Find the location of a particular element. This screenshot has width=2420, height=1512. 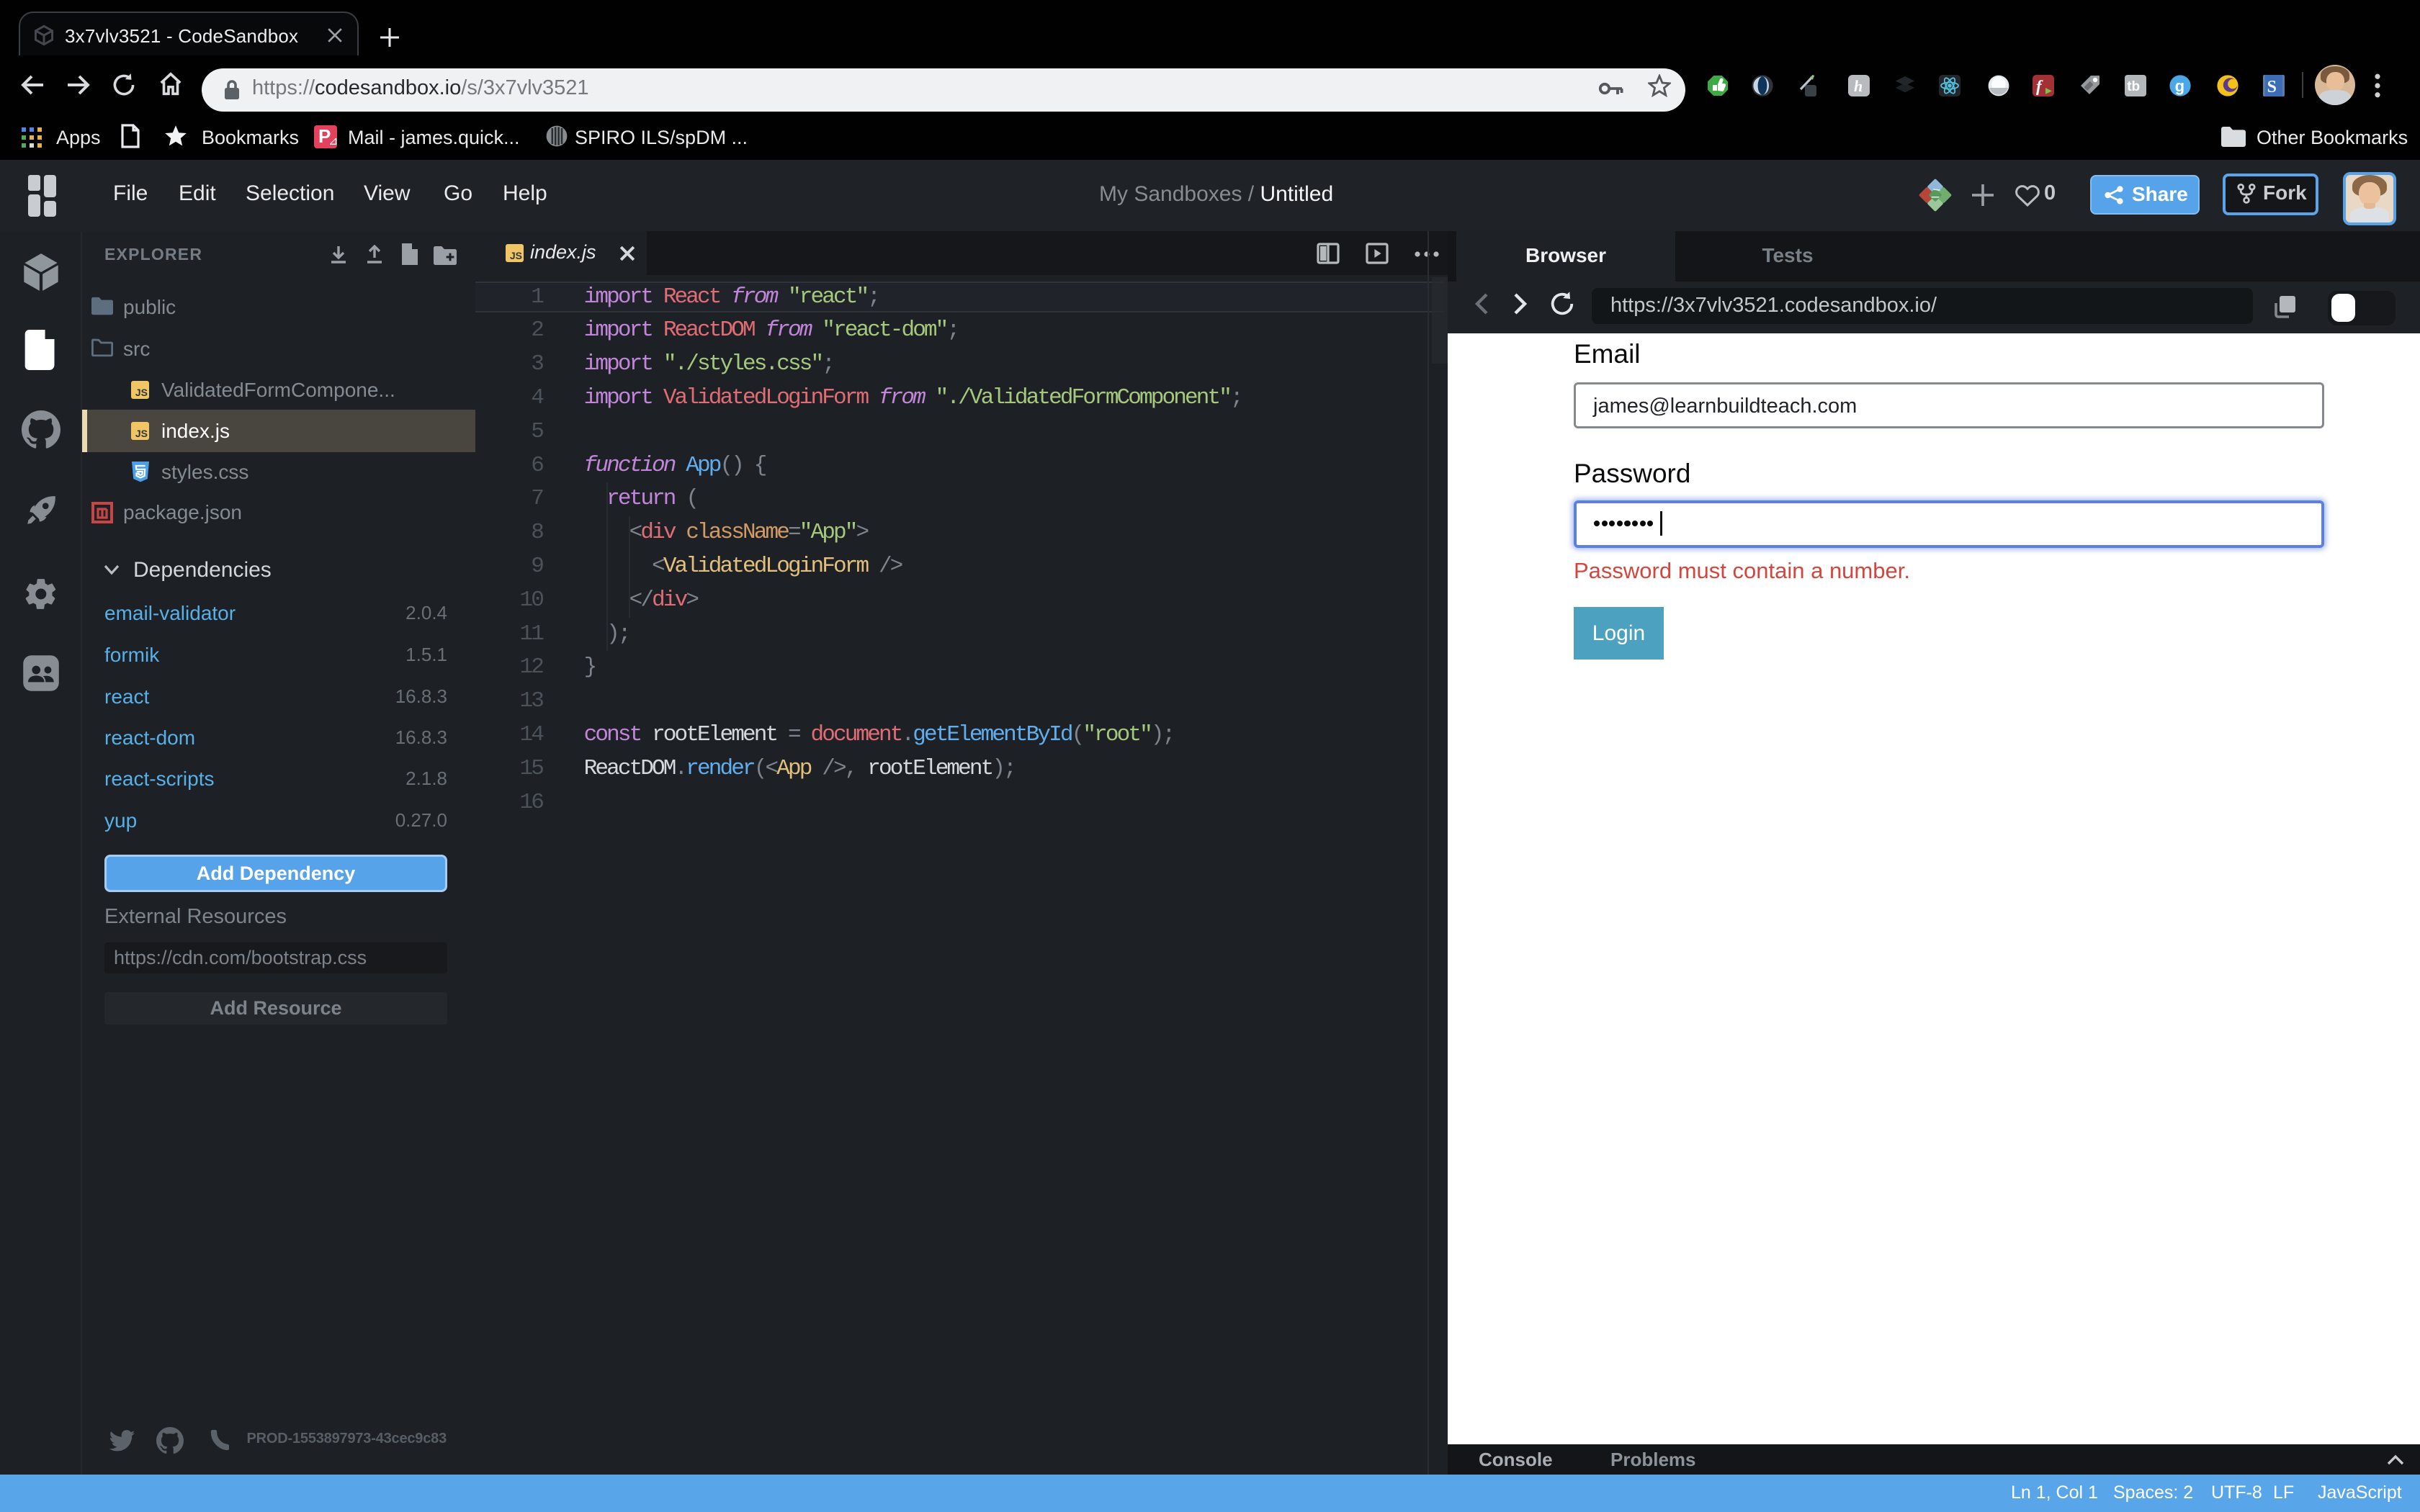

svg-text: S is located at coordinates (2272, 87).